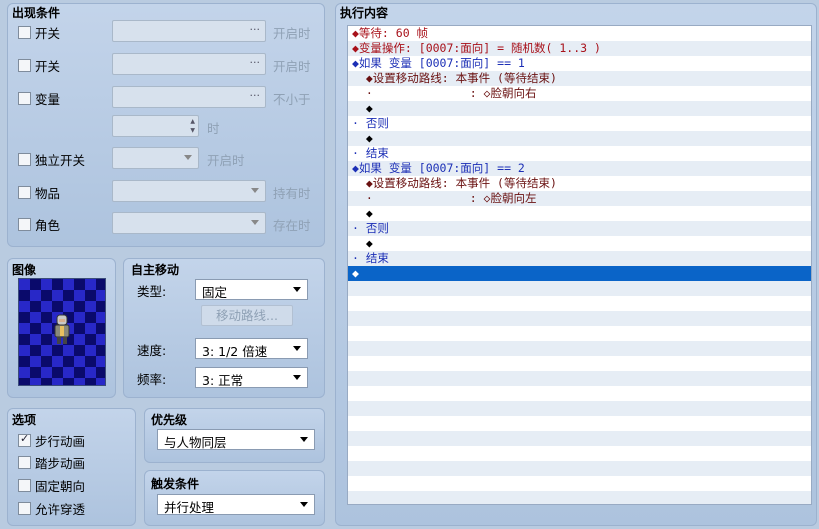 The width and height of the screenshot is (819, 529). I want to click on variable-select: ···, so click(189, 97).